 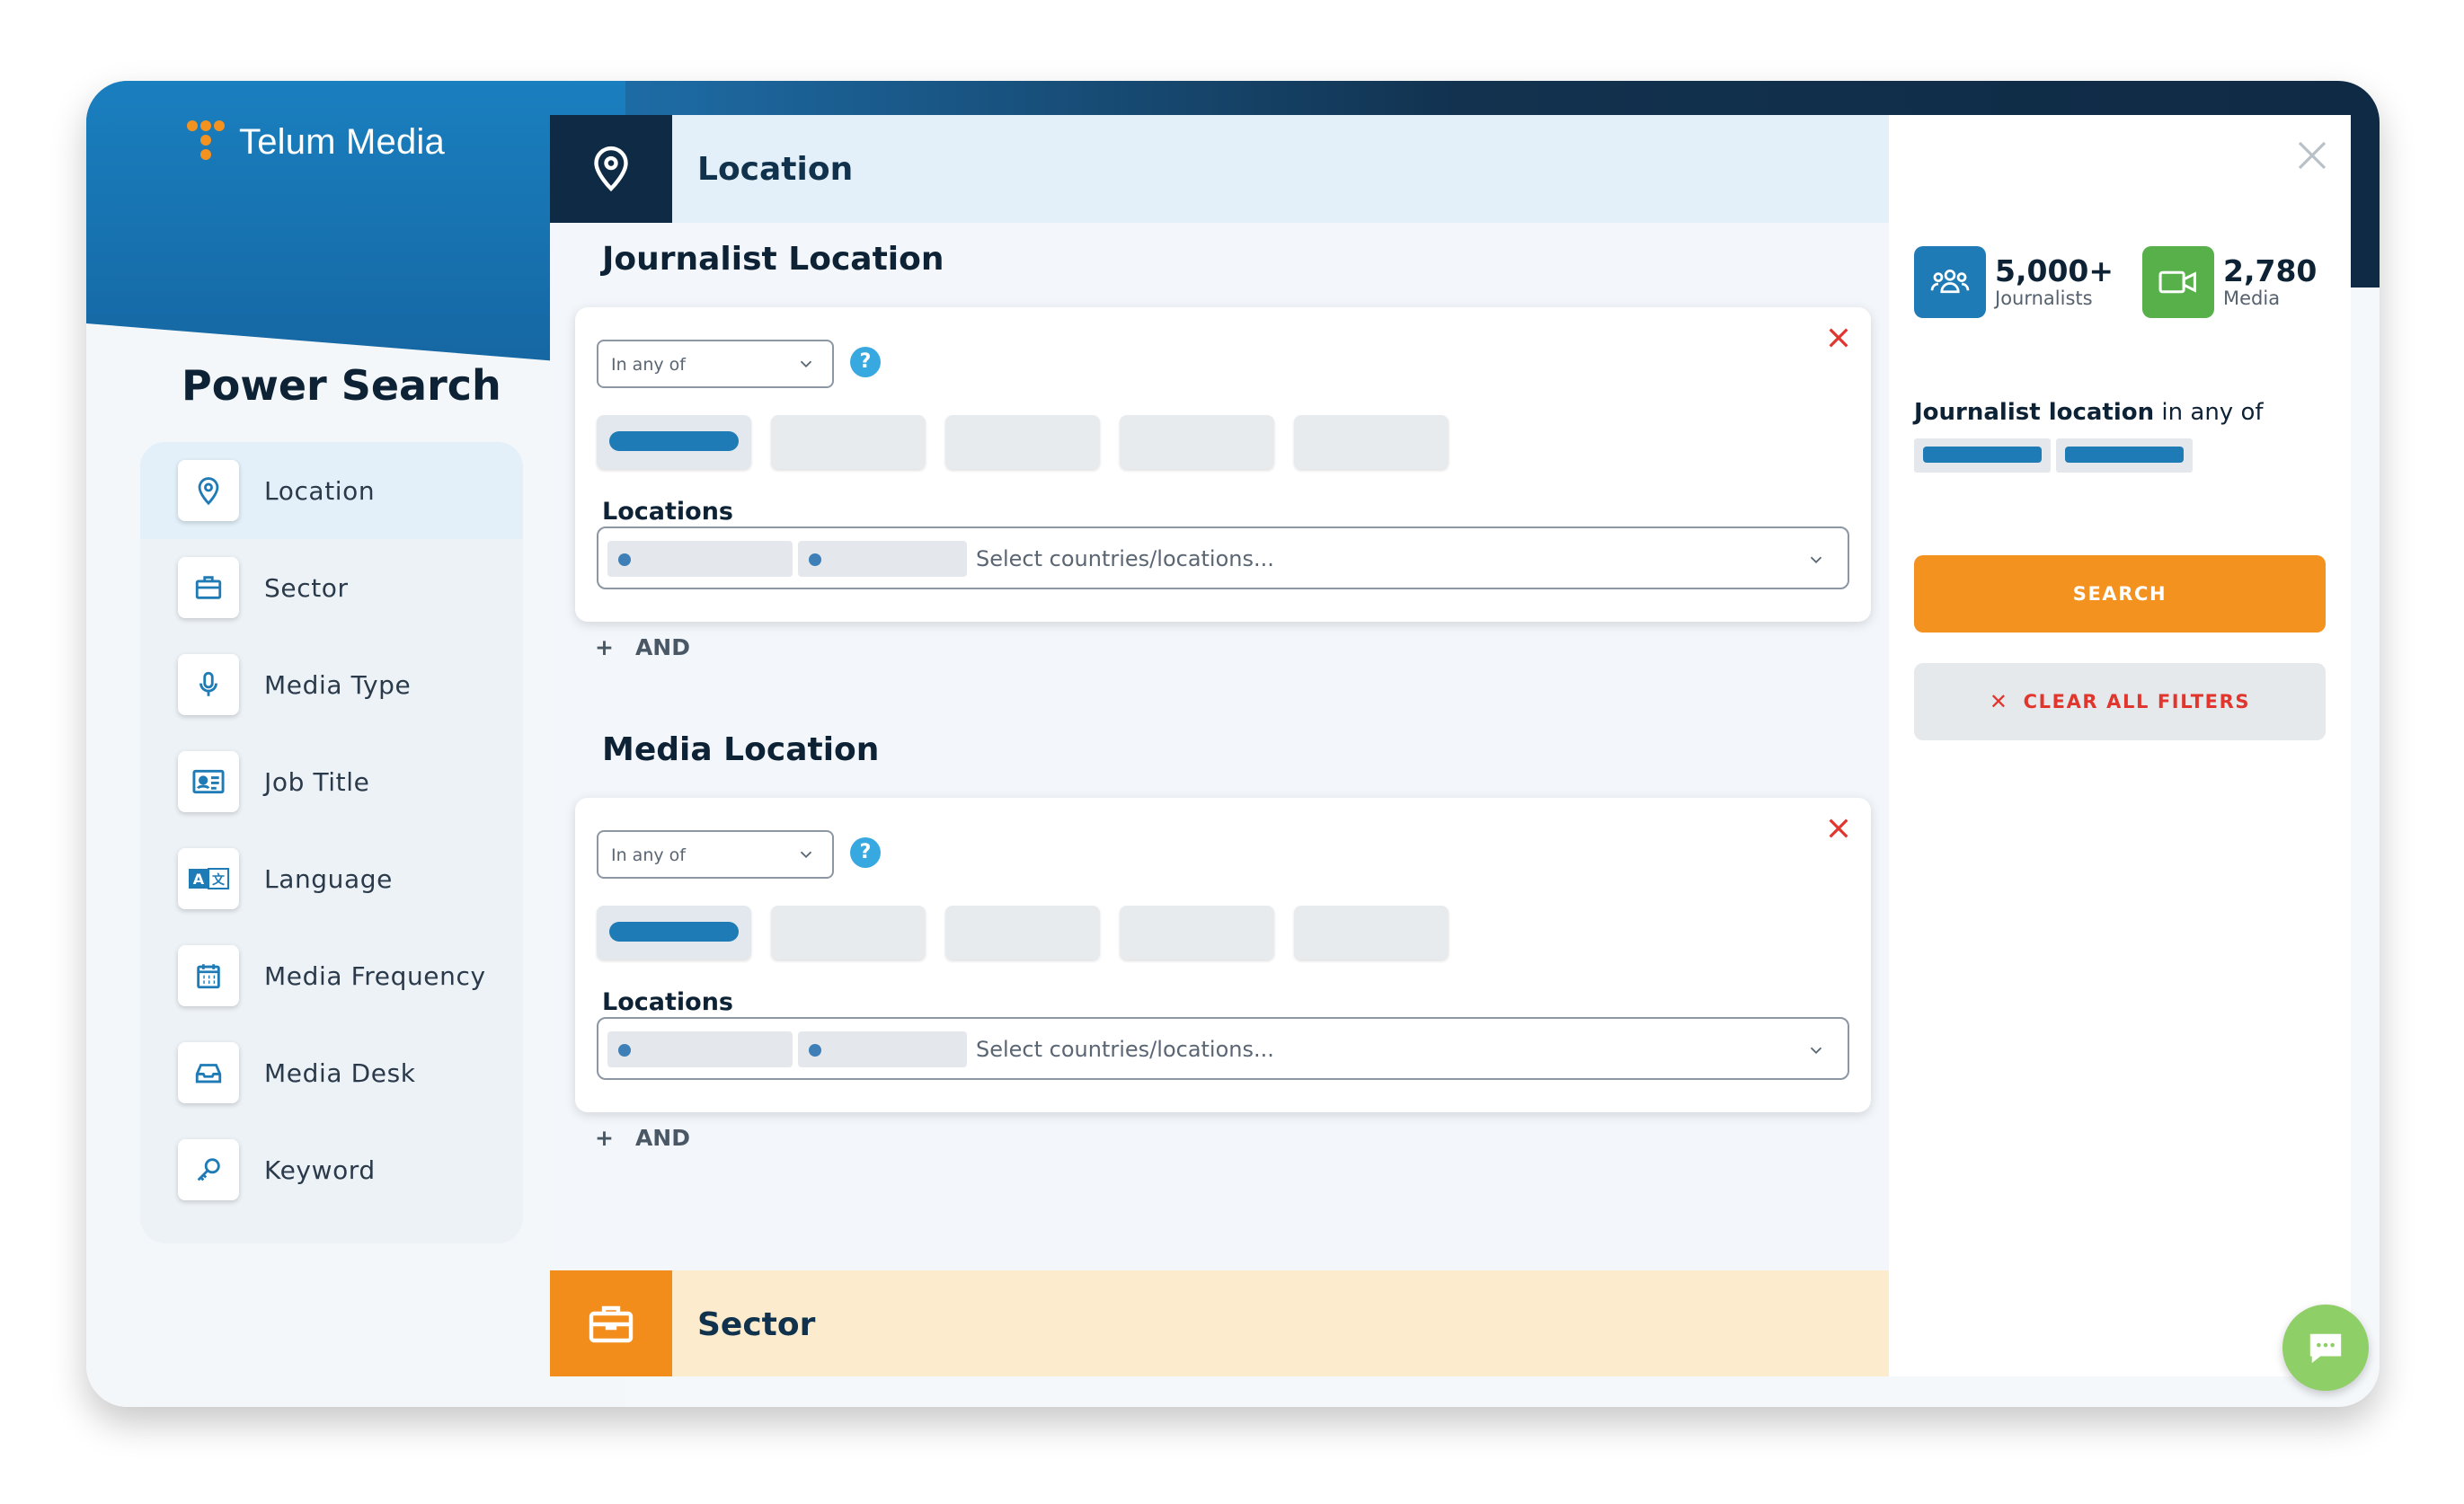 I want to click on sector-section-title: Sector, so click(x=757, y=1324).